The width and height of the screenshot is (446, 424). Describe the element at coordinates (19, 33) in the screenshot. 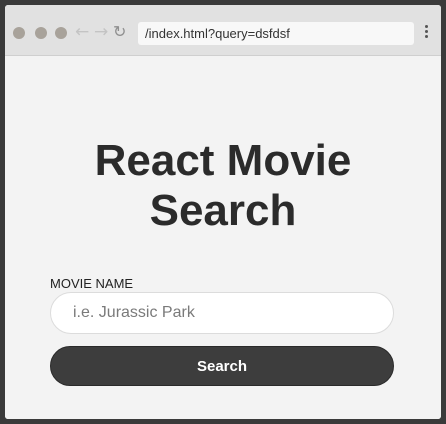

I see `close-window-button` at that location.